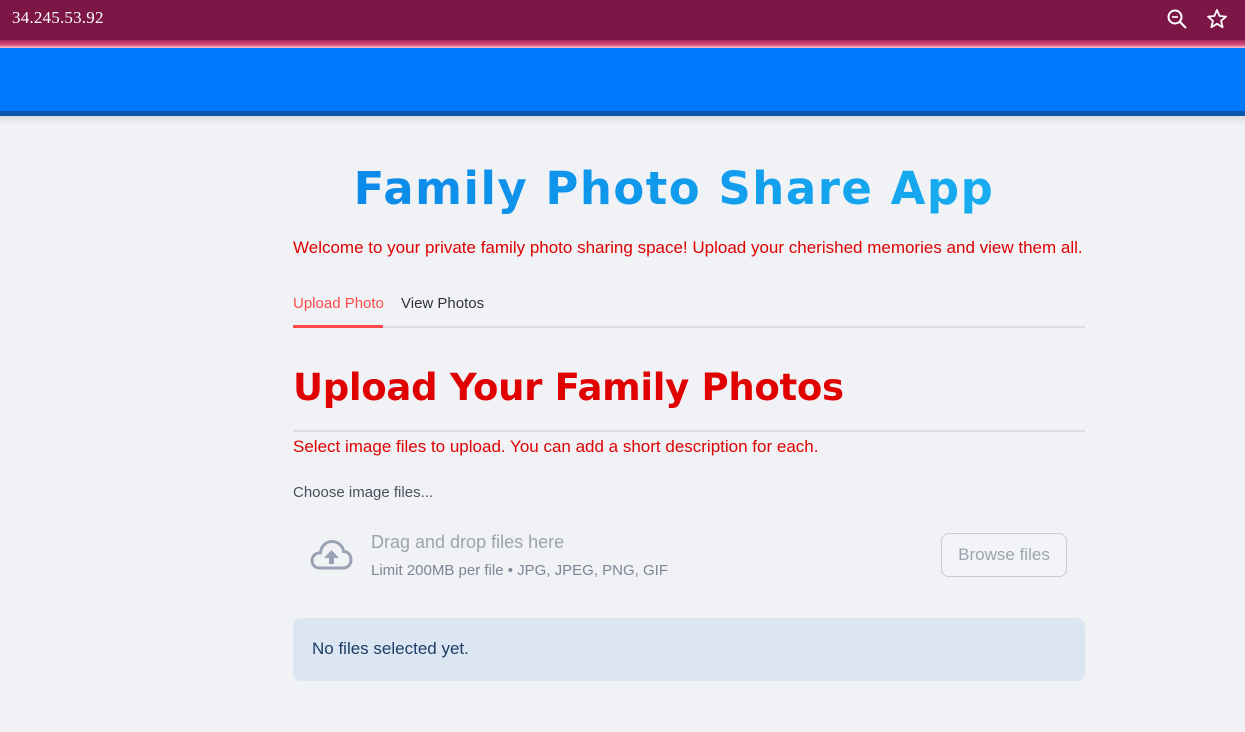 The height and width of the screenshot is (732, 1245). I want to click on url-text: 34.245.53.92, so click(58, 18).